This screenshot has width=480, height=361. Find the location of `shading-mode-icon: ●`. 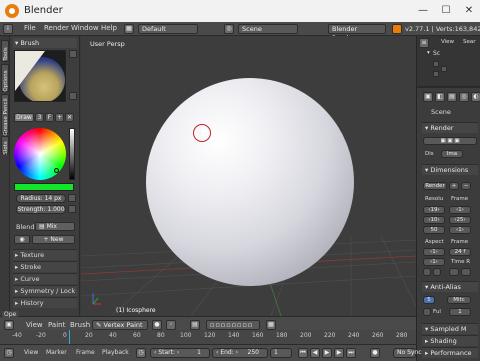

shading-mode-icon: ● is located at coordinates (157, 325).